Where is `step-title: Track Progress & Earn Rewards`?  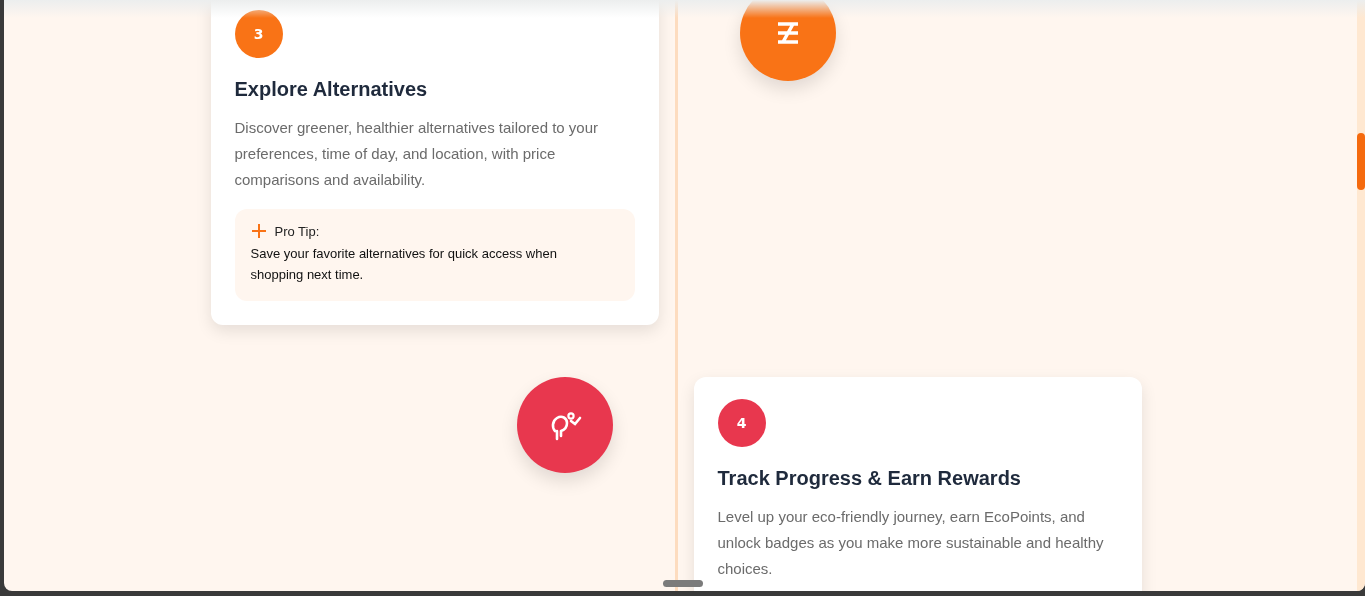 step-title: Track Progress & Earn Rewards is located at coordinates (869, 478).